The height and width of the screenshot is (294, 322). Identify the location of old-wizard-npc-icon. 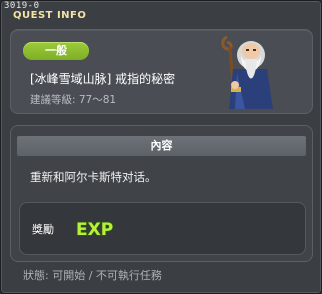
(247, 72).